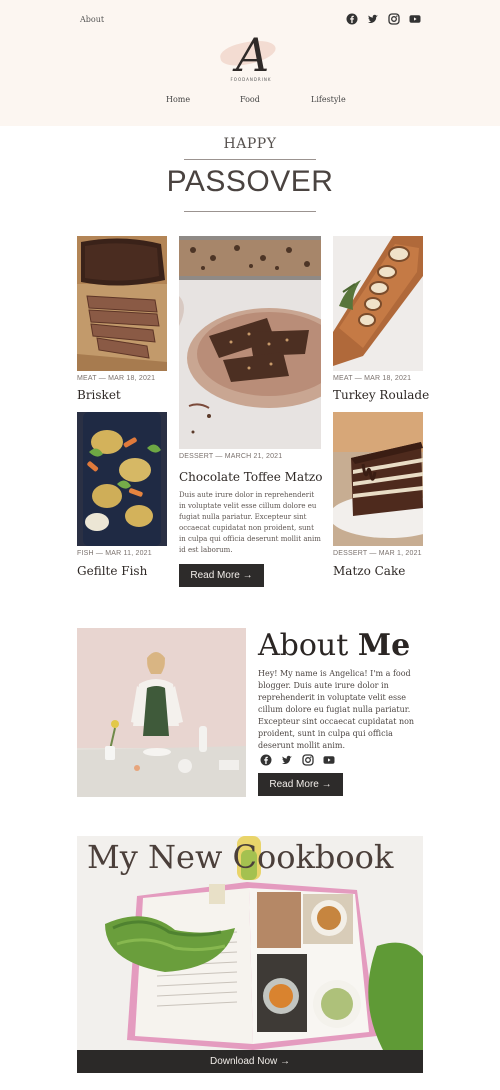 Image resolution: width=500 pixels, height=1090 pixels. I want to click on about-me-photo, so click(161, 712).